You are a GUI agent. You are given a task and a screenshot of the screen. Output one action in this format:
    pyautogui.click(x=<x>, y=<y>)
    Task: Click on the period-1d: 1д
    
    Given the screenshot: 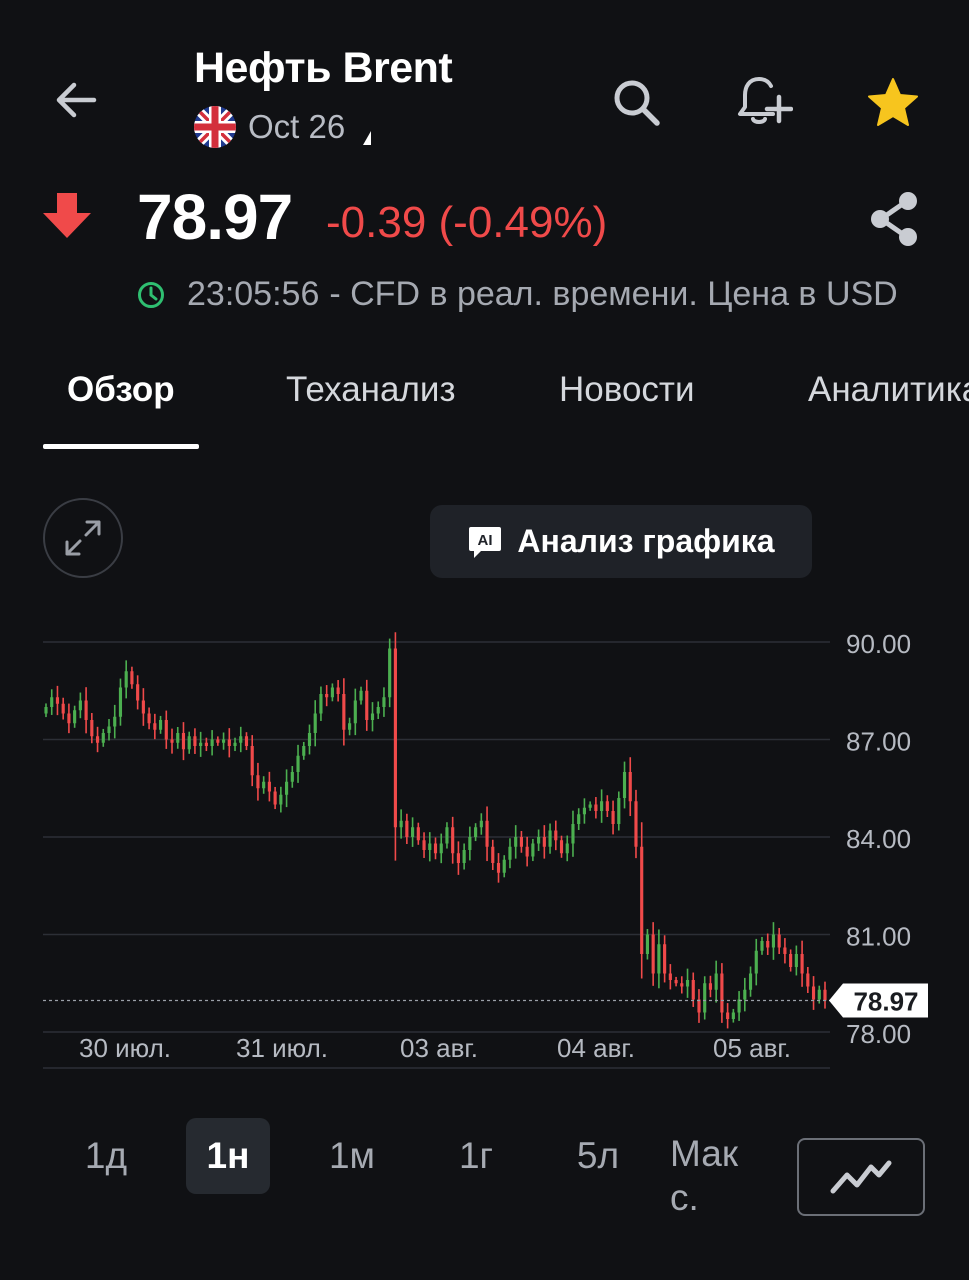 What is the action you would take?
    pyautogui.click(x=106, y=1156)
    